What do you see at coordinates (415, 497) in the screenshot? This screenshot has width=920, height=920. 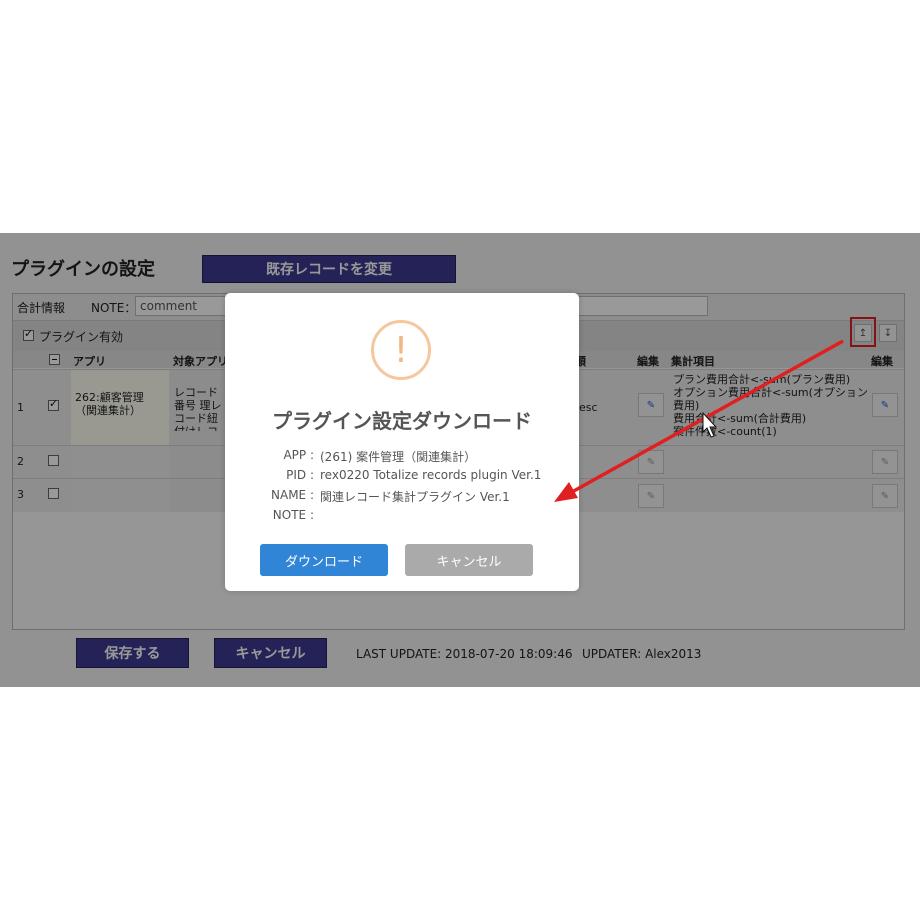 I see `field-value: 関連レコード集計プラグイン Ver.1` at bounding box center [415, 497].